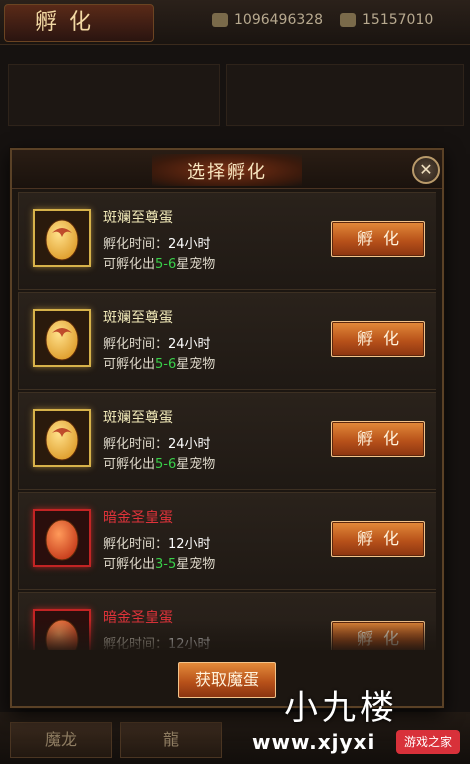 This screenshot has width=470, height=764. Describe the element at coordinates (398, 20) in the screenshot. I see `gem-amount: 15157010` at that location.